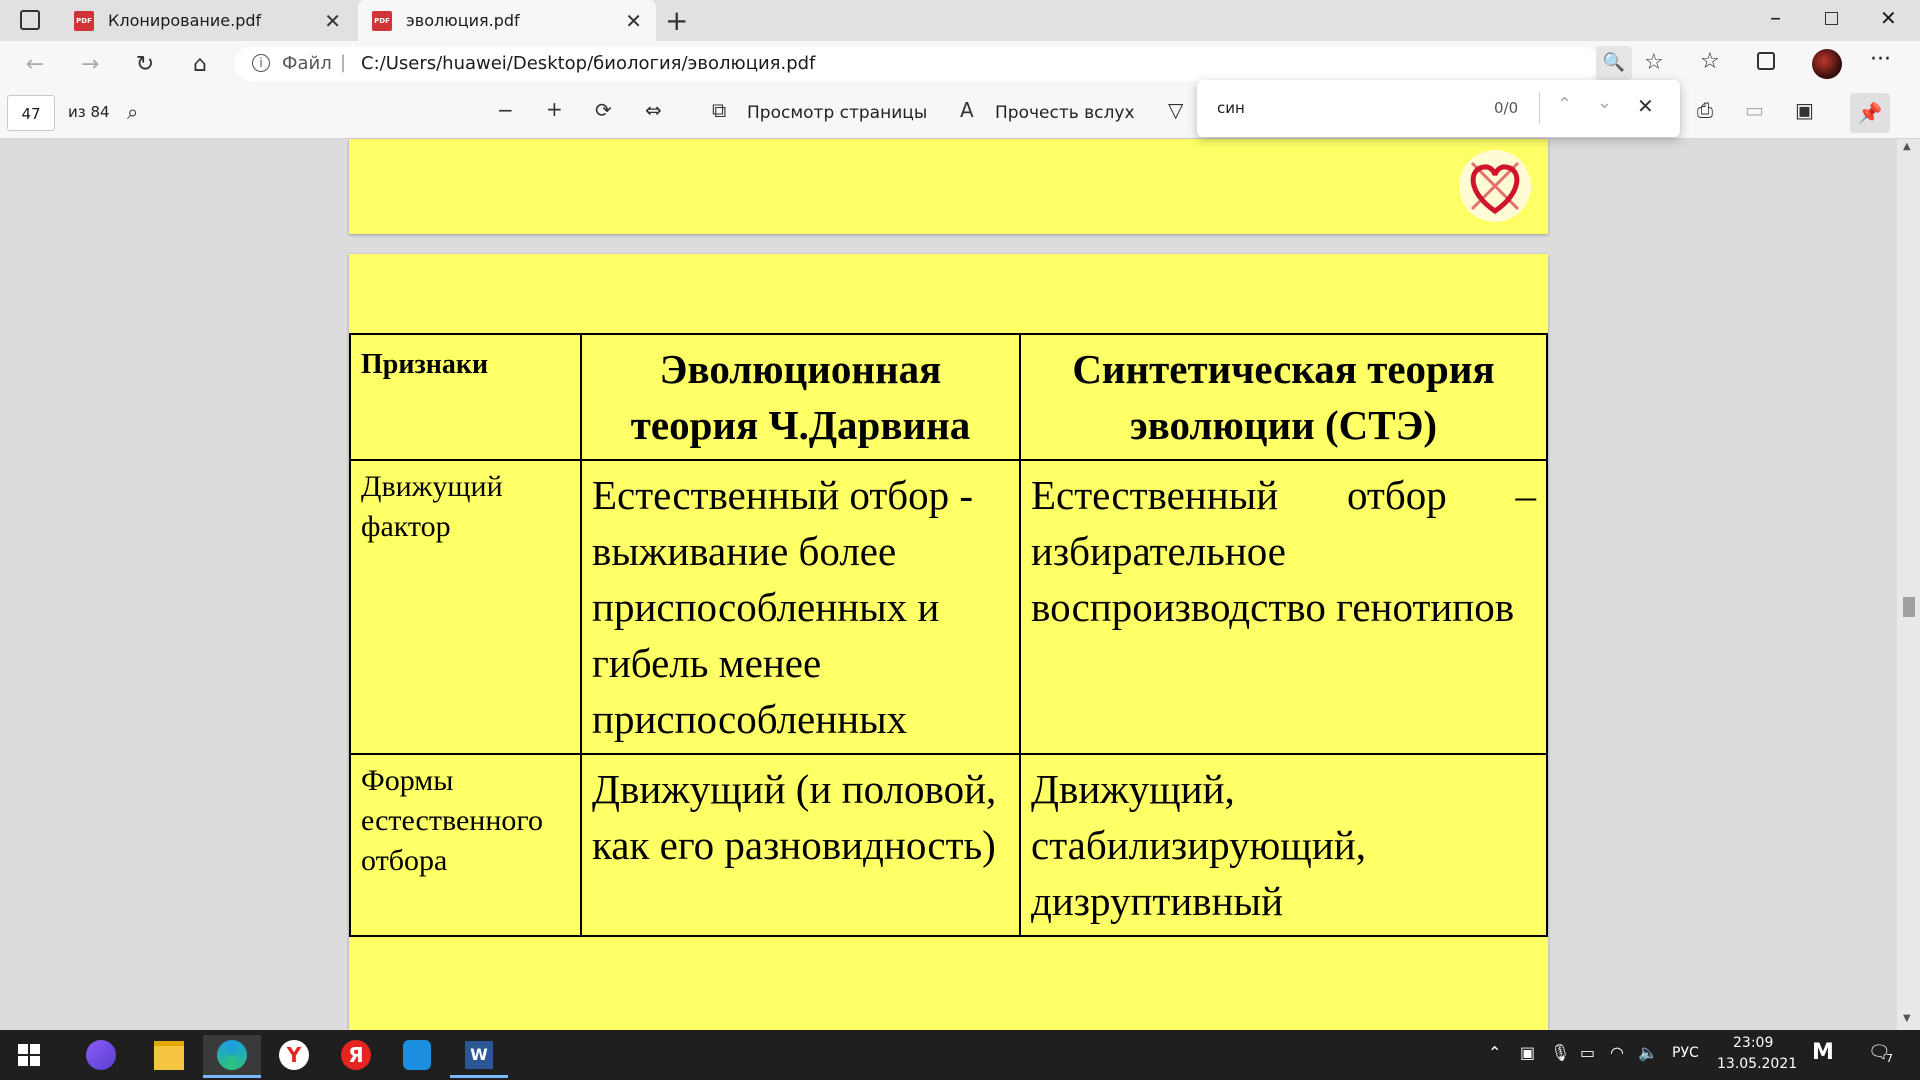  I want to click on pin-toolbar-icon: 📌, so click(1870, 113).